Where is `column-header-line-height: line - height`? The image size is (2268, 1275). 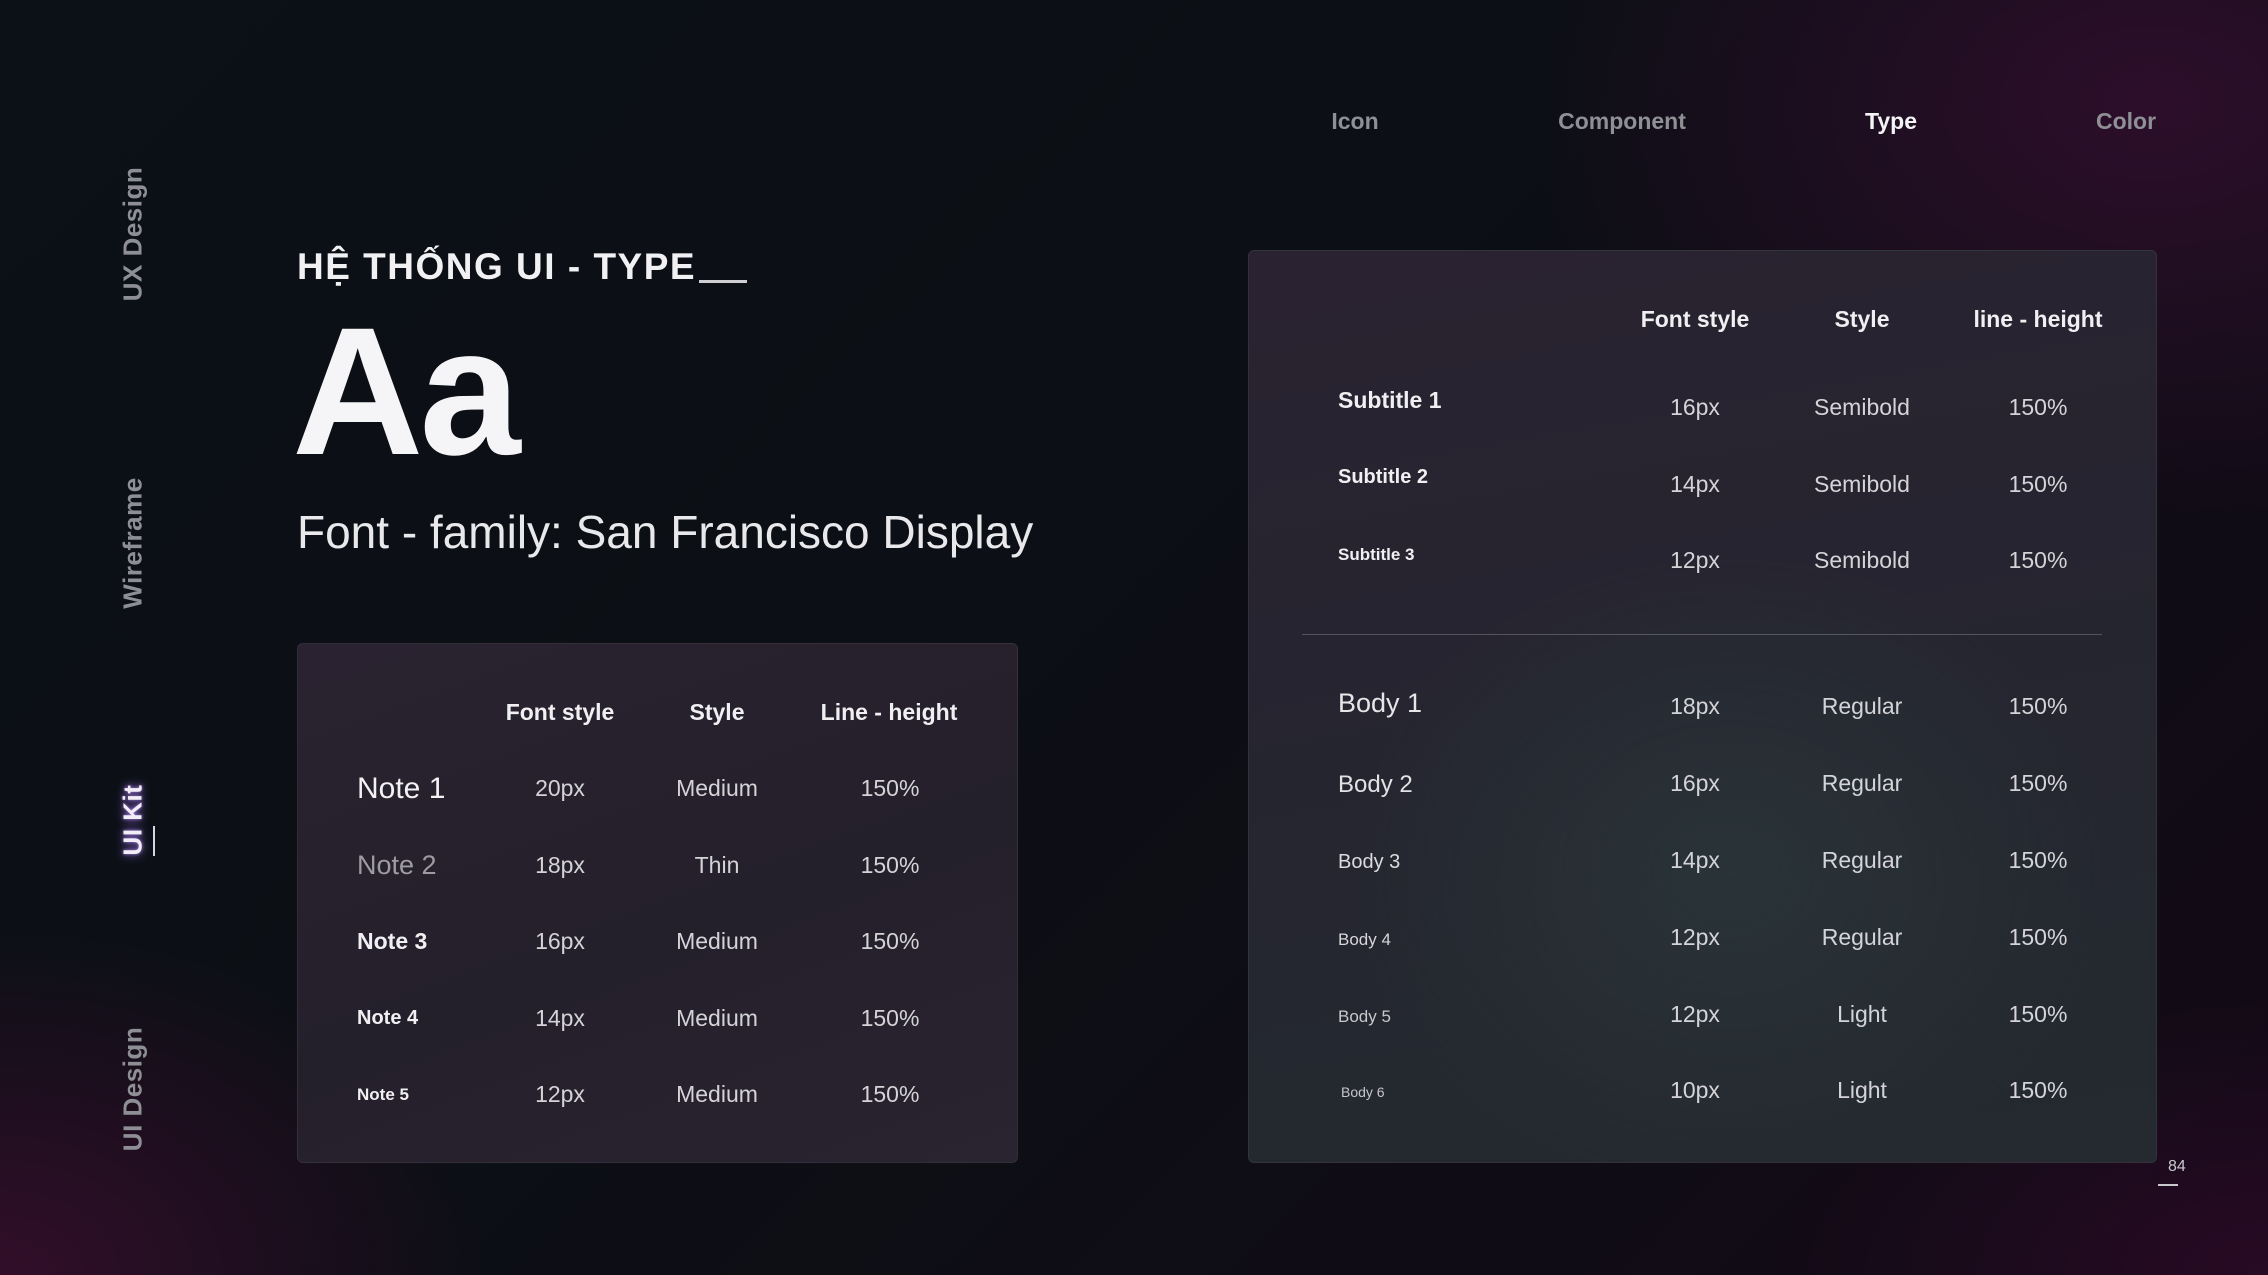
column-header-line-height: line - height is located at coordinates (2038, 319).